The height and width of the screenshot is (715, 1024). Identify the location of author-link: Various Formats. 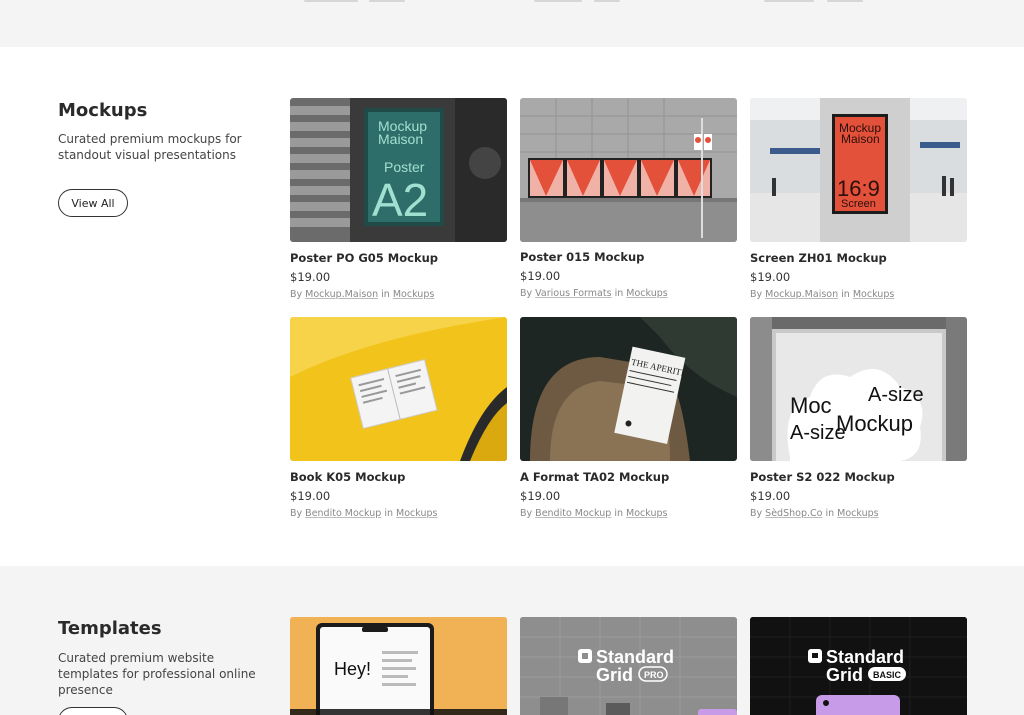
(573, 293).